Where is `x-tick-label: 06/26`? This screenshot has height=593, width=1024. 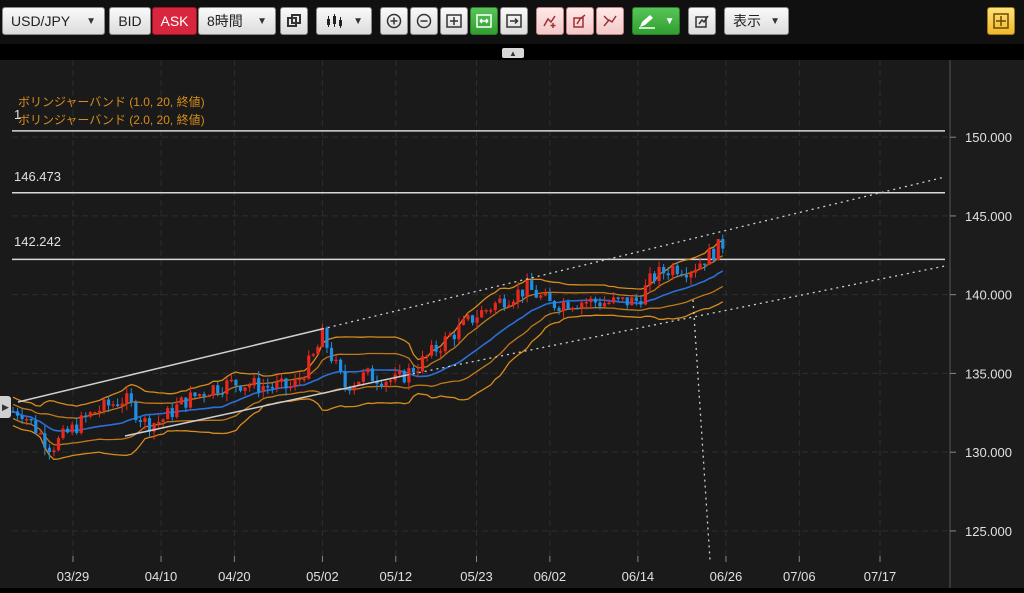
x-tick-label: 06/26 is located at coordinates (726, 576).